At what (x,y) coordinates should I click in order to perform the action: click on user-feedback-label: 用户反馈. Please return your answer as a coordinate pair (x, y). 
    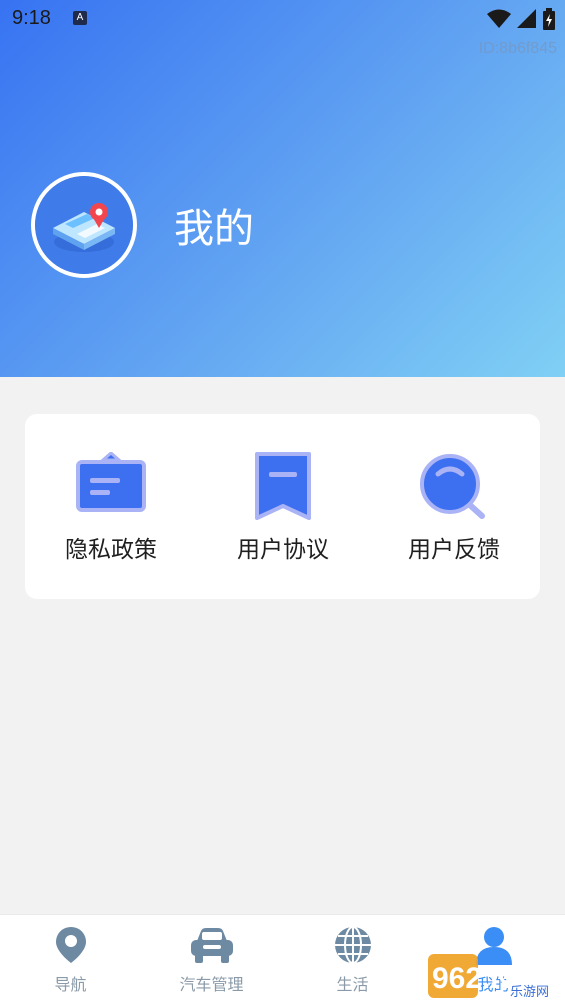
    Looking at the image, I should click on (454, 550).